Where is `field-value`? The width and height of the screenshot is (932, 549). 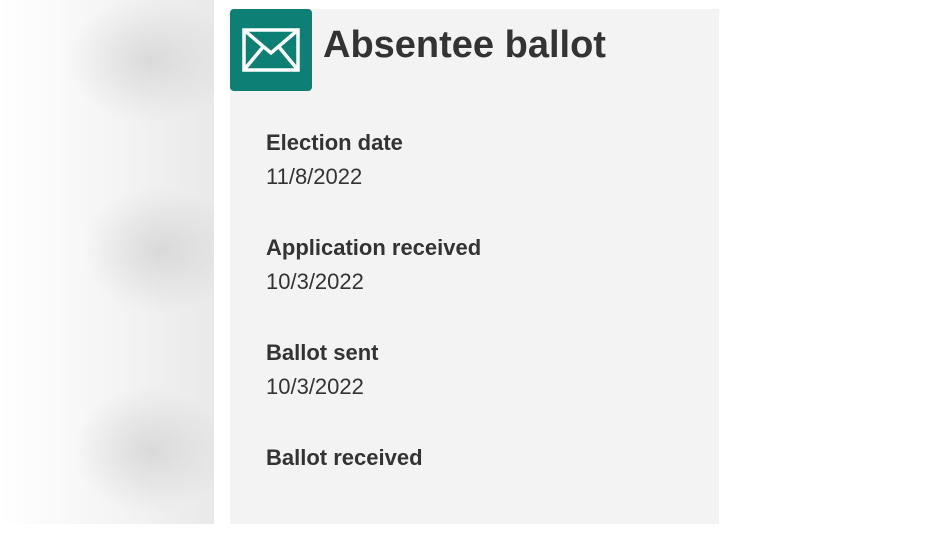 field-value is located at coordinates (486, 492).